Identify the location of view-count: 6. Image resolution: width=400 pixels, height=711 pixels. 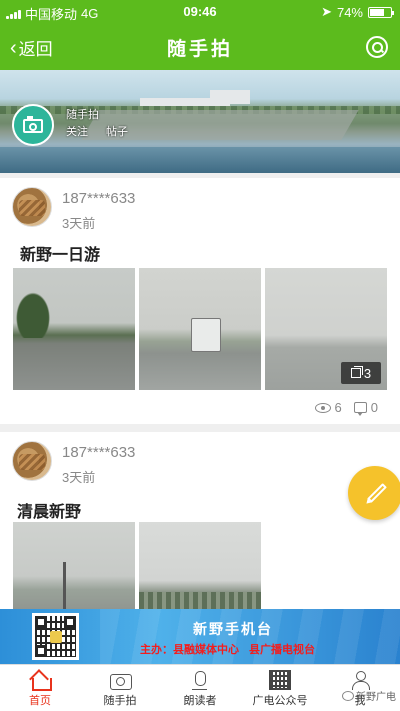
(328, 407).